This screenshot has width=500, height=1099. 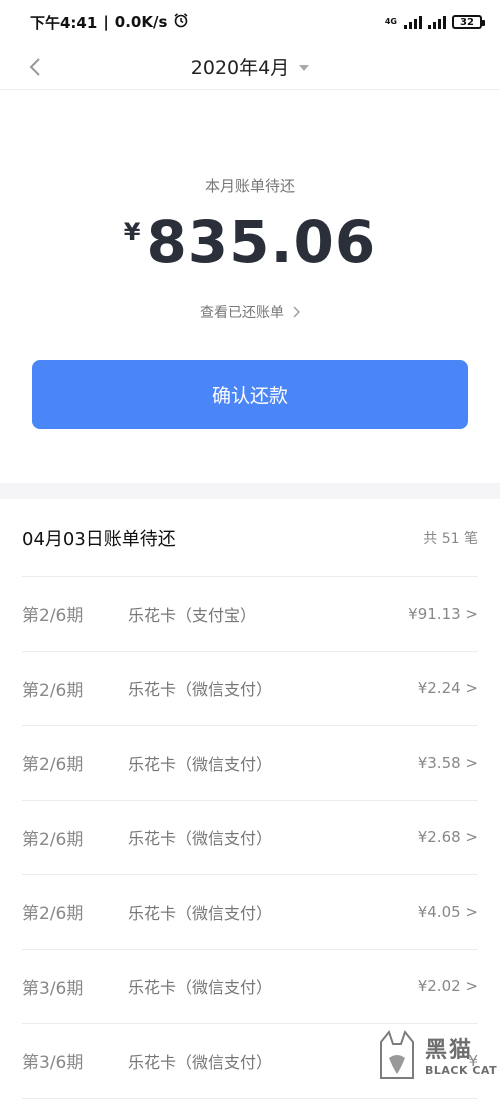 I want to click on bill-amount: ¥3.58 >, so click(x=447, y=762).